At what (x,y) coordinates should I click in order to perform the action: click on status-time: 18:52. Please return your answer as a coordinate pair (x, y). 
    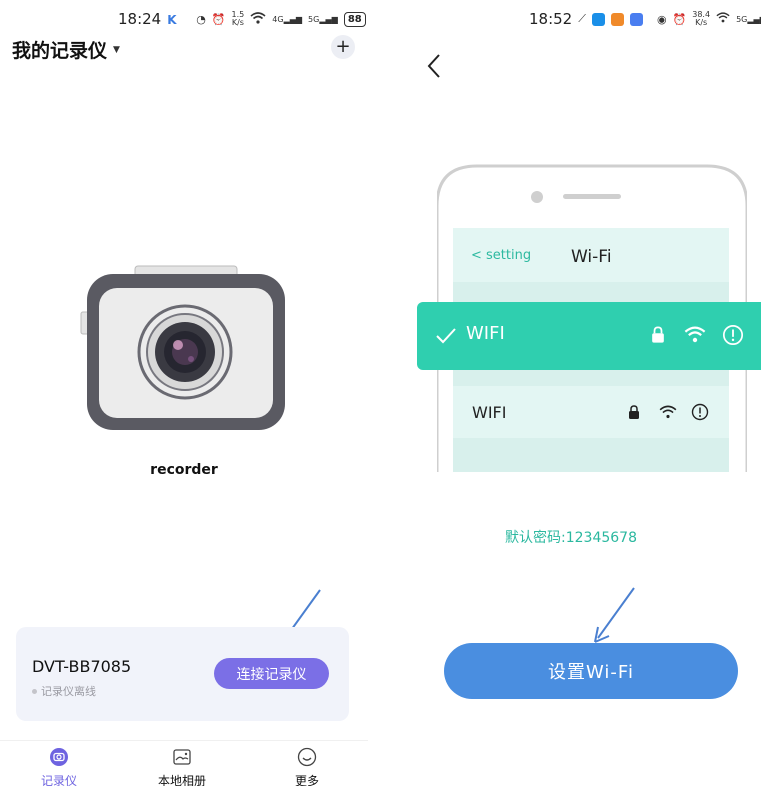
    Looking at the image, I should click on (551, 19).